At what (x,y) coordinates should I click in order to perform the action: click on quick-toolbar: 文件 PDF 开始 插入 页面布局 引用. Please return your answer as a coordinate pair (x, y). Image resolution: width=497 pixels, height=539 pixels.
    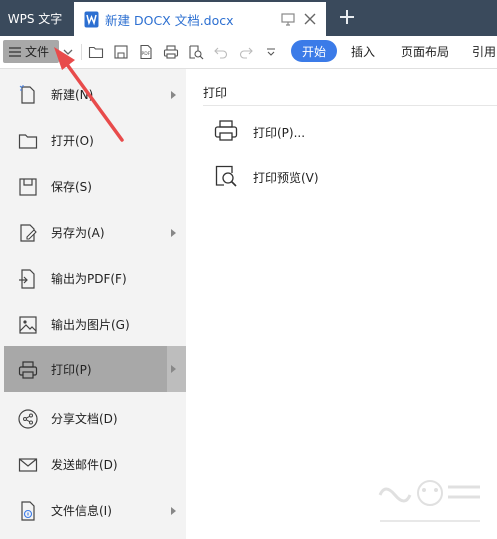
    Looking at the image, I should click on (248, 52).